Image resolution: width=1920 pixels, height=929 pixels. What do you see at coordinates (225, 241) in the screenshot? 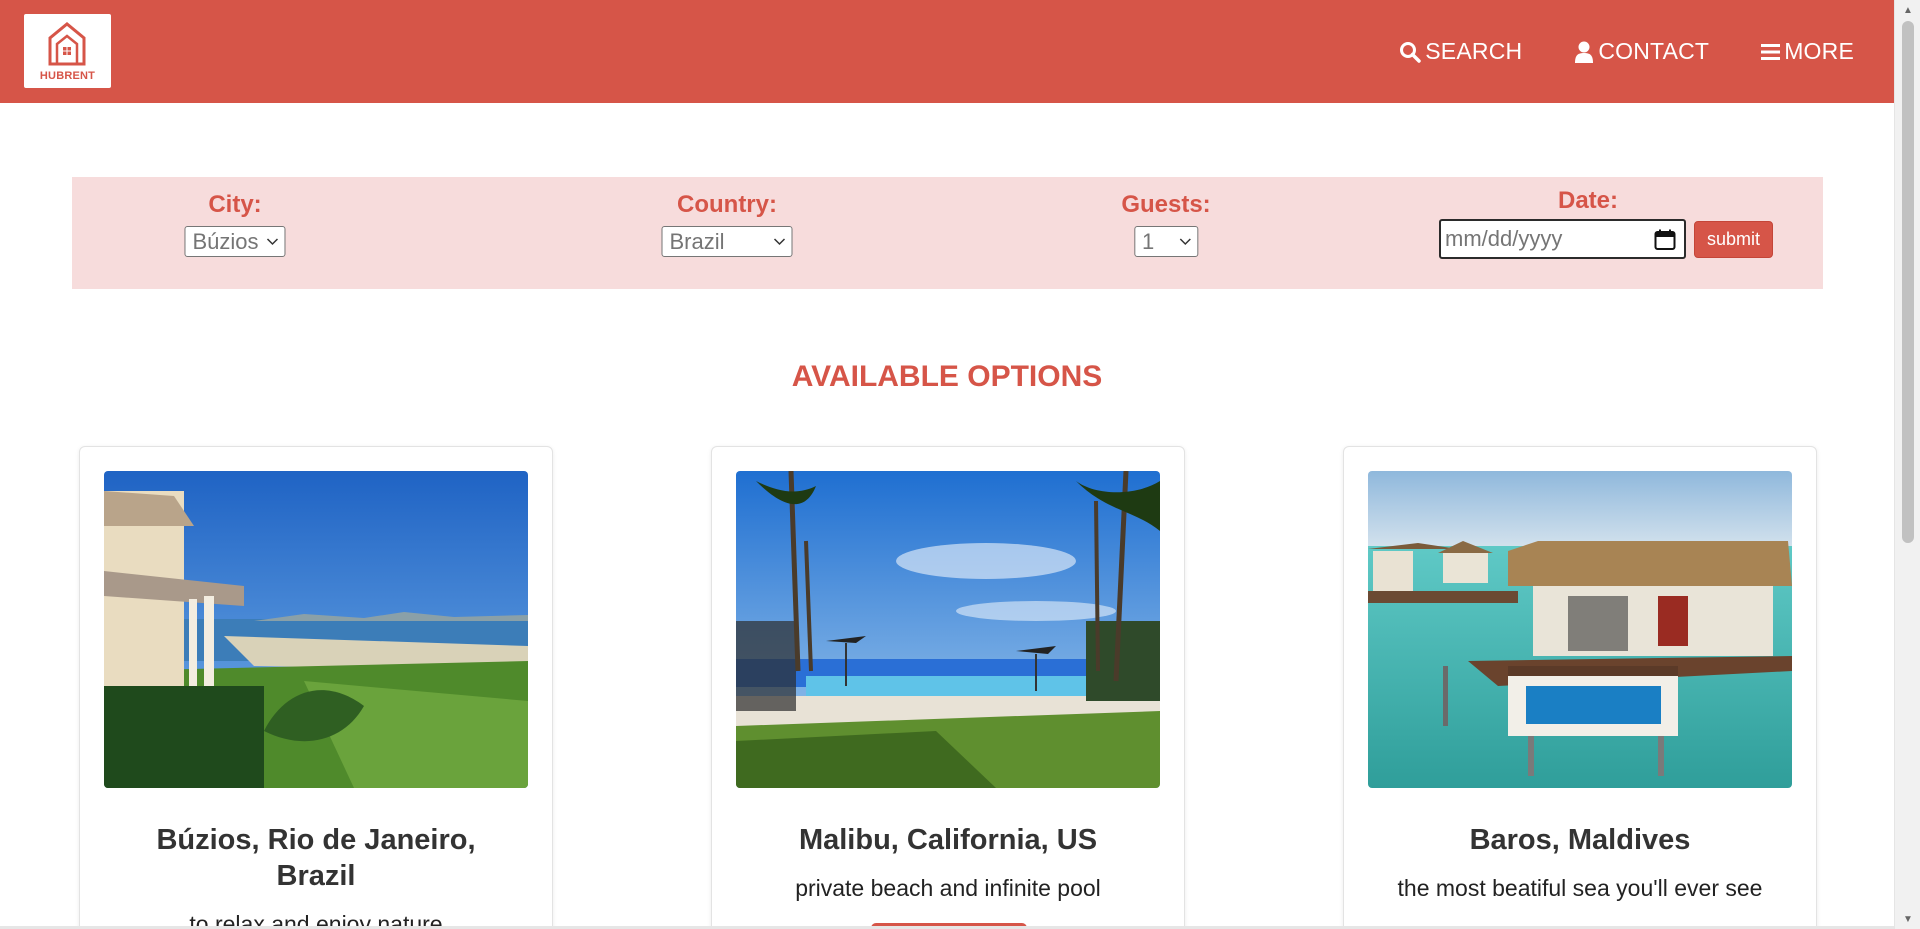
I see `city-select-value: Búzios` at bounding box center [225, 241].